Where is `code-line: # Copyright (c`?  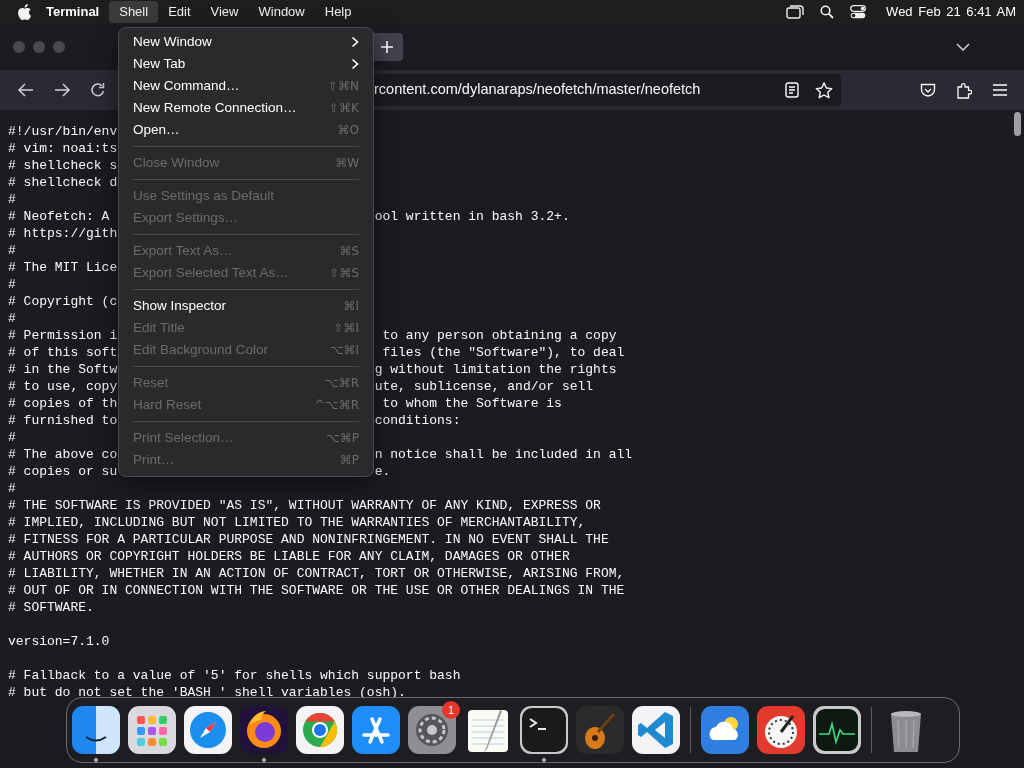 code-line: # Copyright (c is located at coordinates (63, 301).